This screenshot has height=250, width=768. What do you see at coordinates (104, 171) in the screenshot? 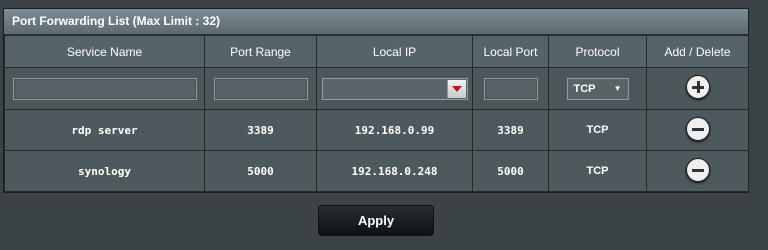
I see `service-name-cell: synology` at bounding box center [104, 171].